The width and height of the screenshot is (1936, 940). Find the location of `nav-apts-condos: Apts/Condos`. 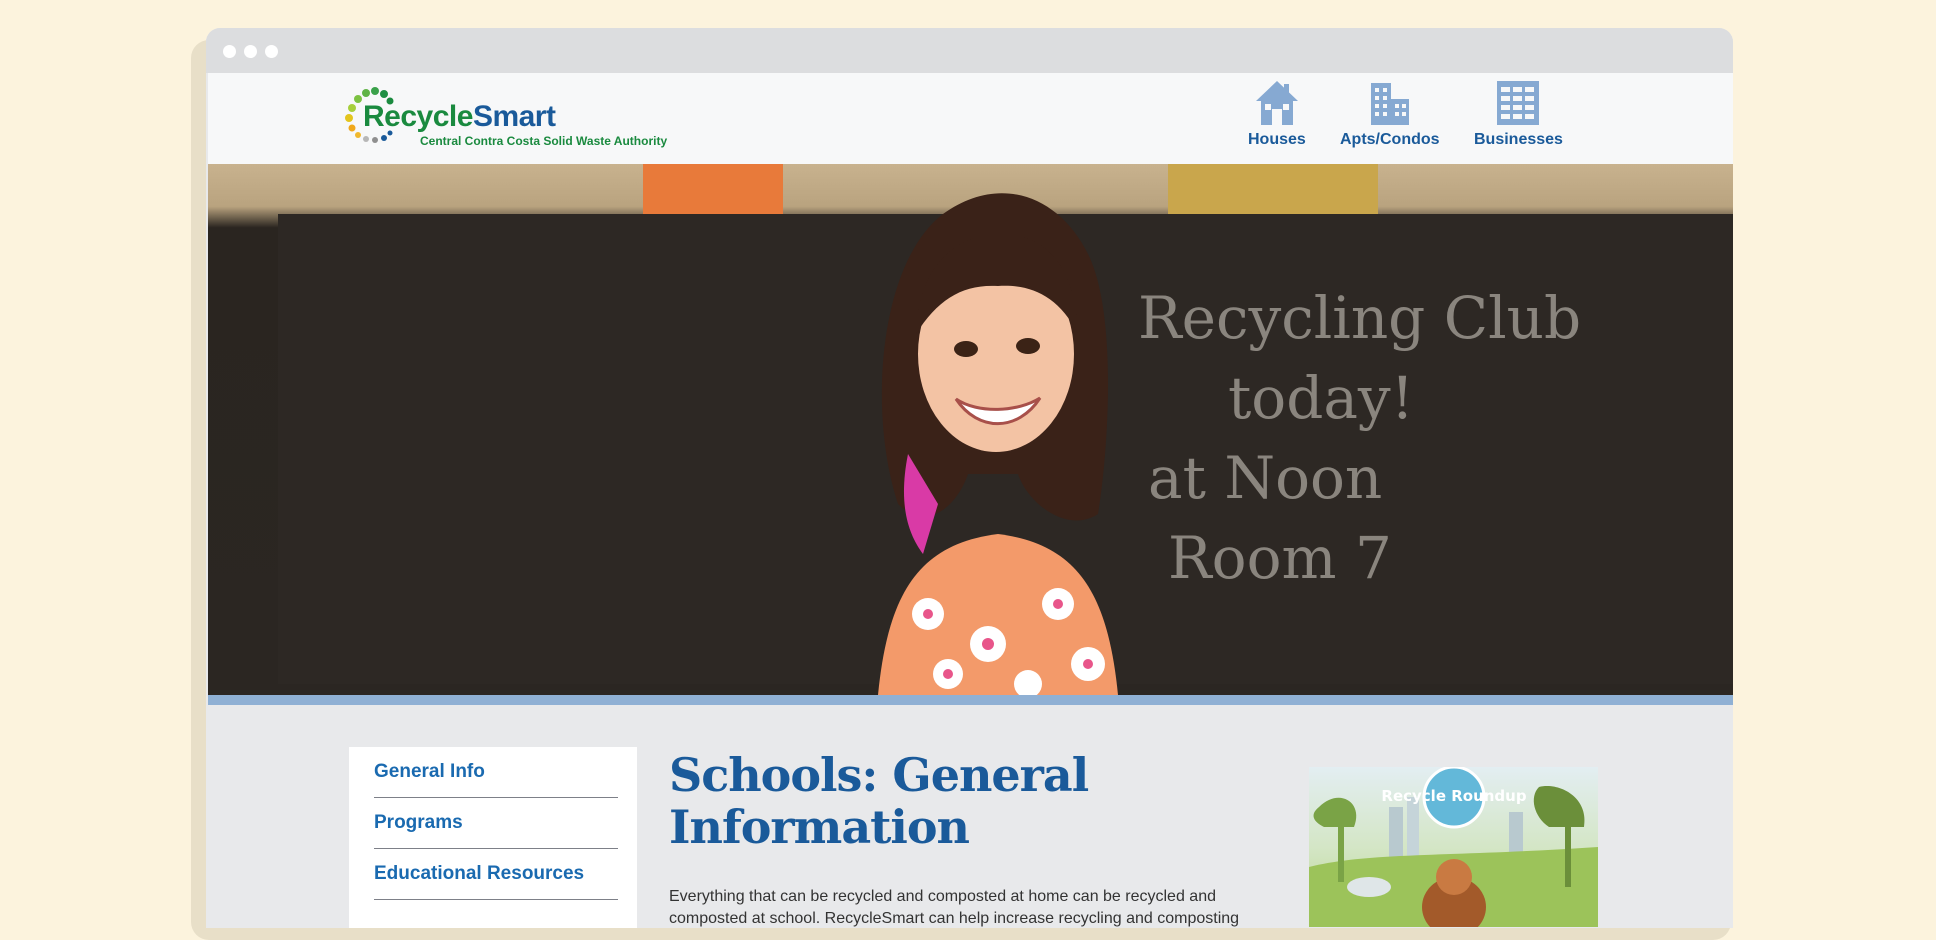

nav-apts-condos: Apts/Condos is located at coordinates (1390, 114).